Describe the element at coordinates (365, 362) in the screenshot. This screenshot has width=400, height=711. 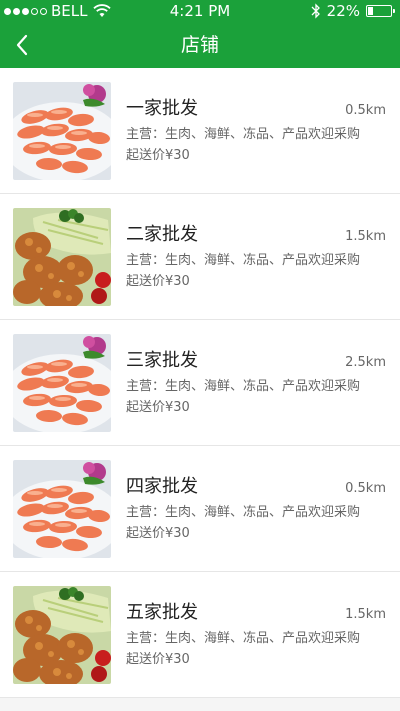
I see `shop-distance: 2.5km` at that location.